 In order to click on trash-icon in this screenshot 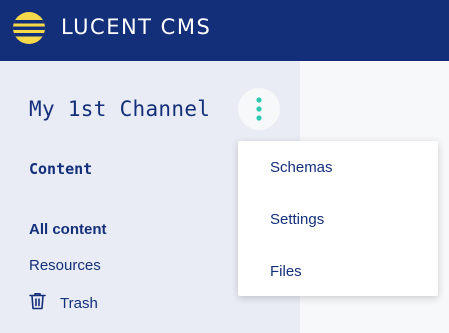, I will do `click(37, 303)`.